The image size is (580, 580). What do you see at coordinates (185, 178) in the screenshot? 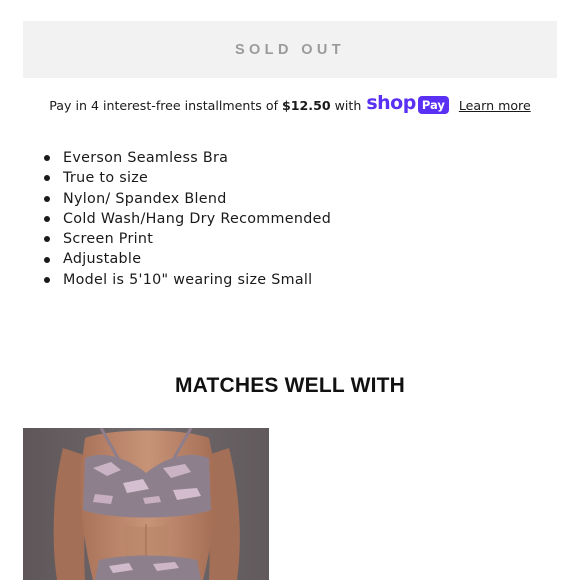
I see `list-item: True to size` at bounding box center [185, 178].